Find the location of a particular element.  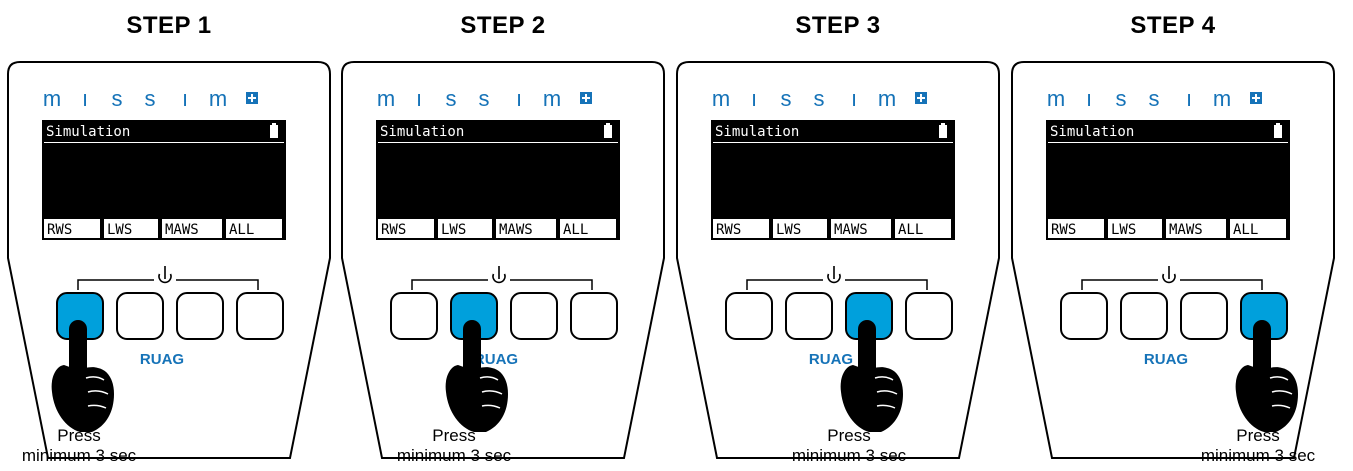

step-title: STEP 1 is located at coordinates (169, 25).